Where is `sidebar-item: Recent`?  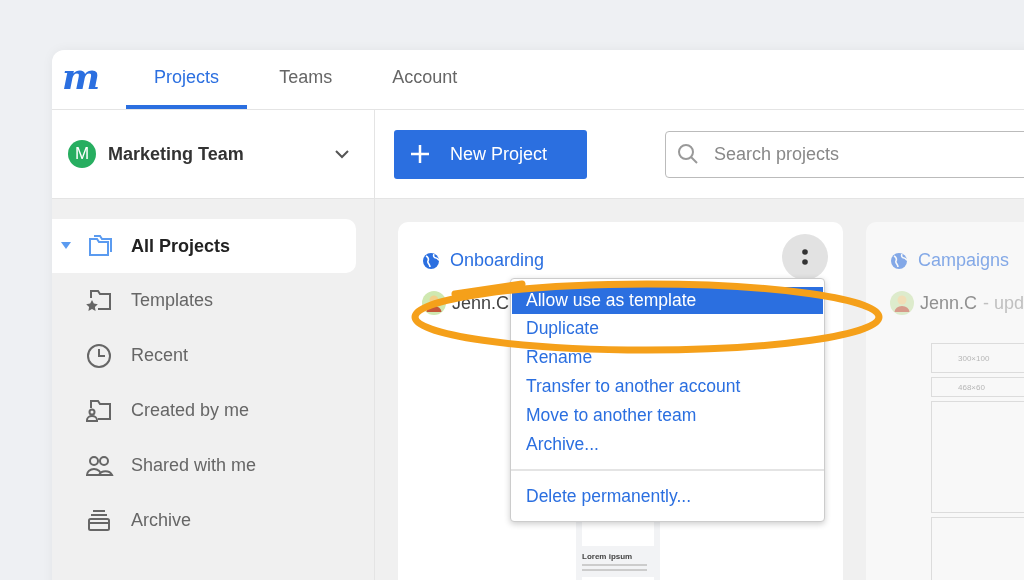
sidebar-item: Recent is located at coordinates (204, 355).